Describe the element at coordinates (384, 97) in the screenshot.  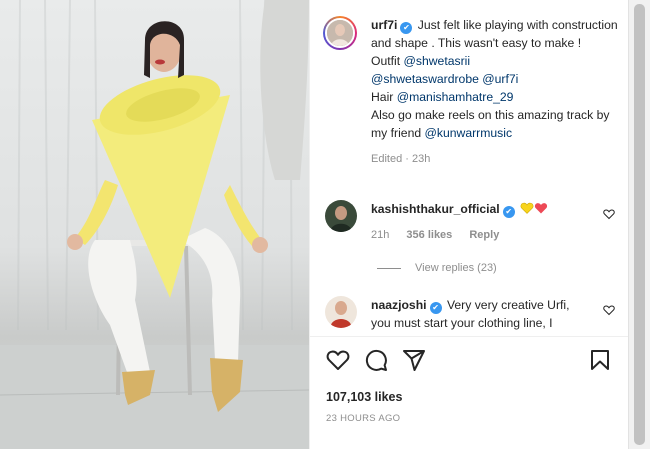
I see `caption-hair-label: Hair` at that location.